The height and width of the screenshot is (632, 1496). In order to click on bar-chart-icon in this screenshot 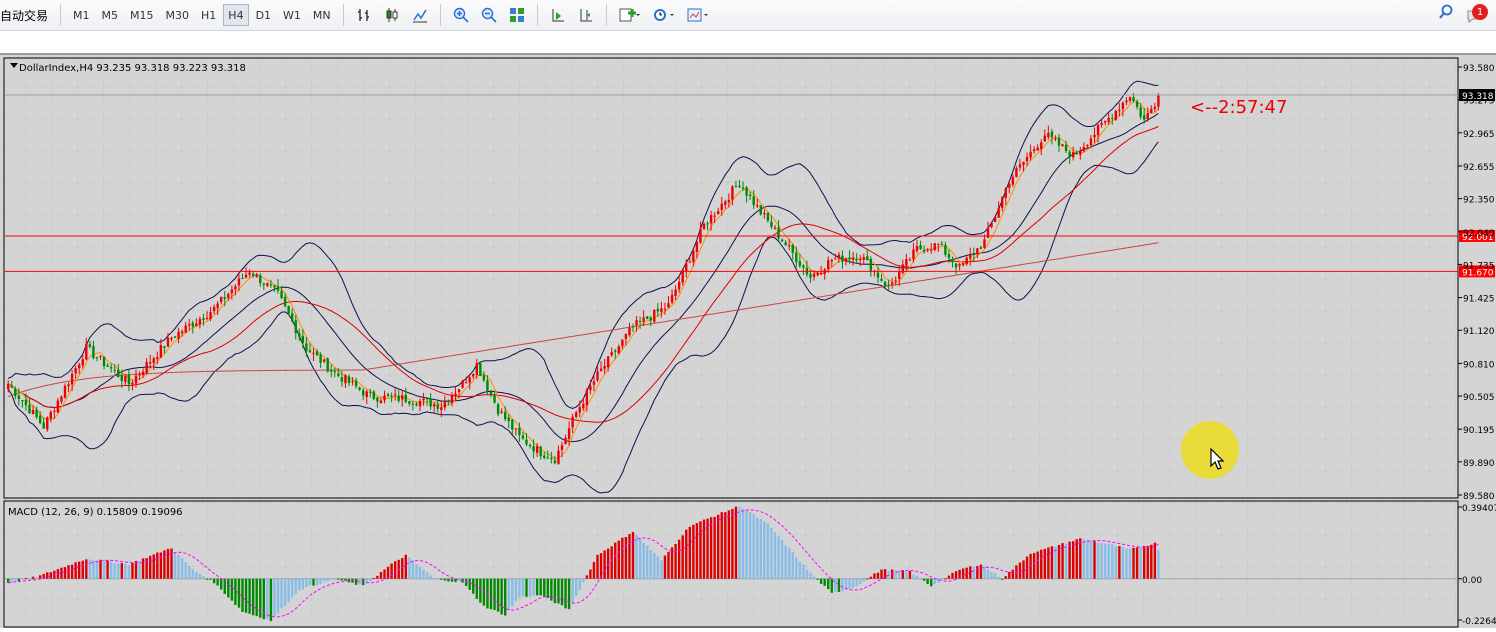, I will do `click(364, 15)`.